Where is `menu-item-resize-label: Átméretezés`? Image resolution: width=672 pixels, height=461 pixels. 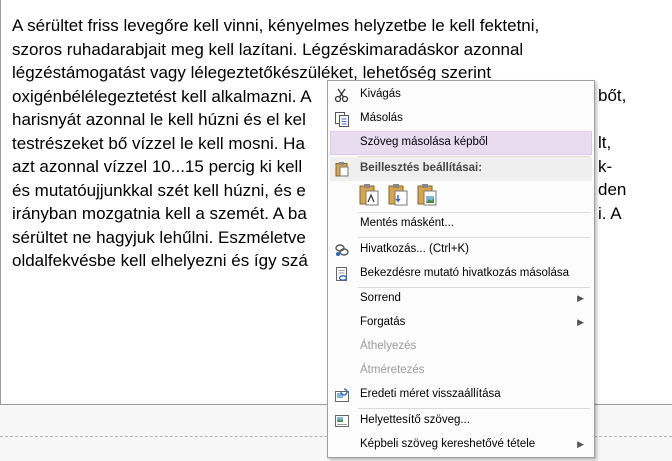
menu-item-resize-label: Átméretezés is located at coordinates (392, 370).